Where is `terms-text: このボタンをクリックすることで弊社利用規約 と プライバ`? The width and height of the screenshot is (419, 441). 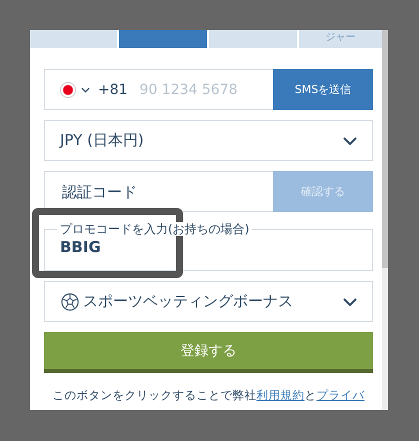 terms-text: このボタンをクリックすることで弊社利用規約 と プライバ is located at coordinates (209, 395).